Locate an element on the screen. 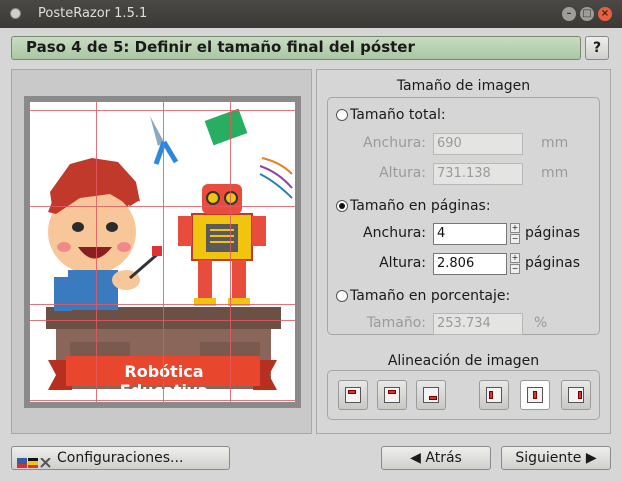 This screenshot has width=622, height=481. pages-width-unit: páginas is located at coordinates (552, 233).